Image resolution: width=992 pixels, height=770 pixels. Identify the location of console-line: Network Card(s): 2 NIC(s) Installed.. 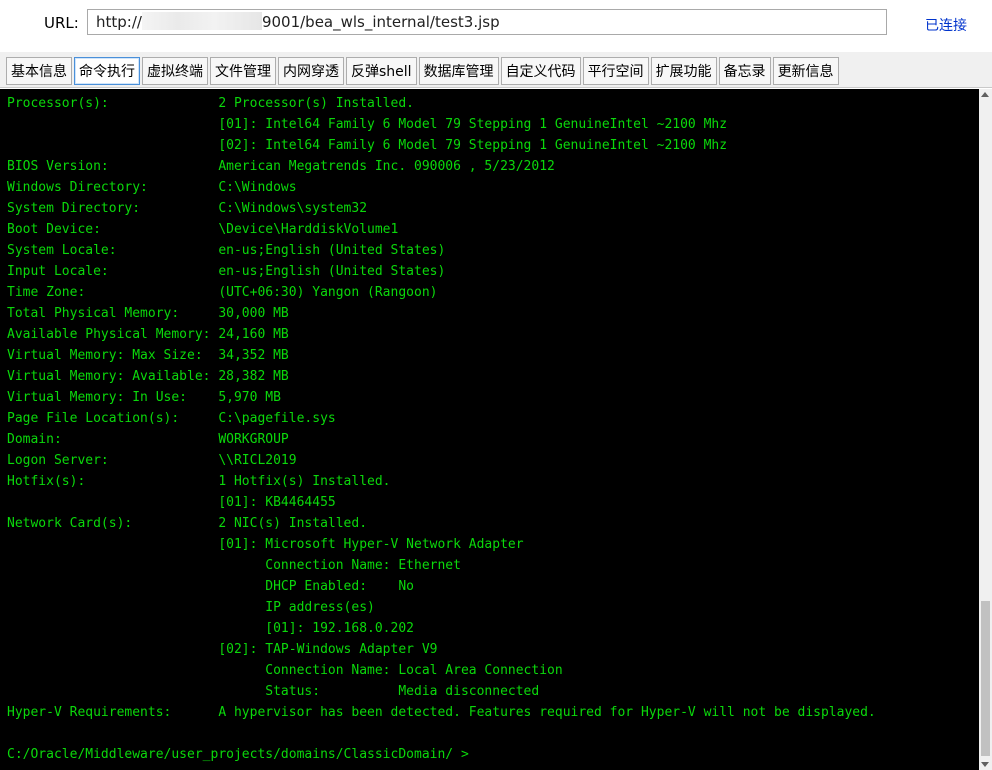
(187, 523).